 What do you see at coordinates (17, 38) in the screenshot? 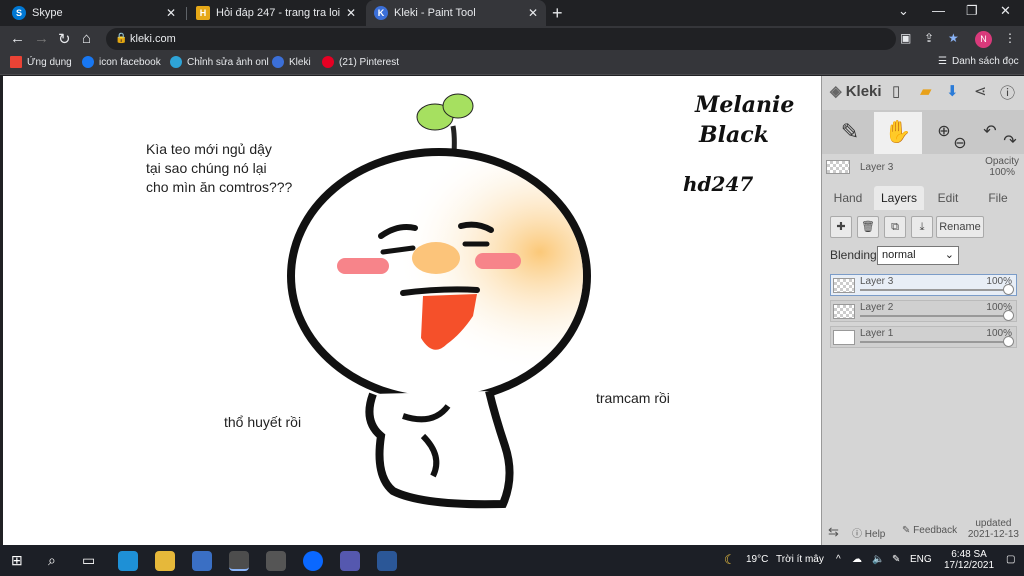
I see `back-icon: ←` at bounding box center [17, 38].